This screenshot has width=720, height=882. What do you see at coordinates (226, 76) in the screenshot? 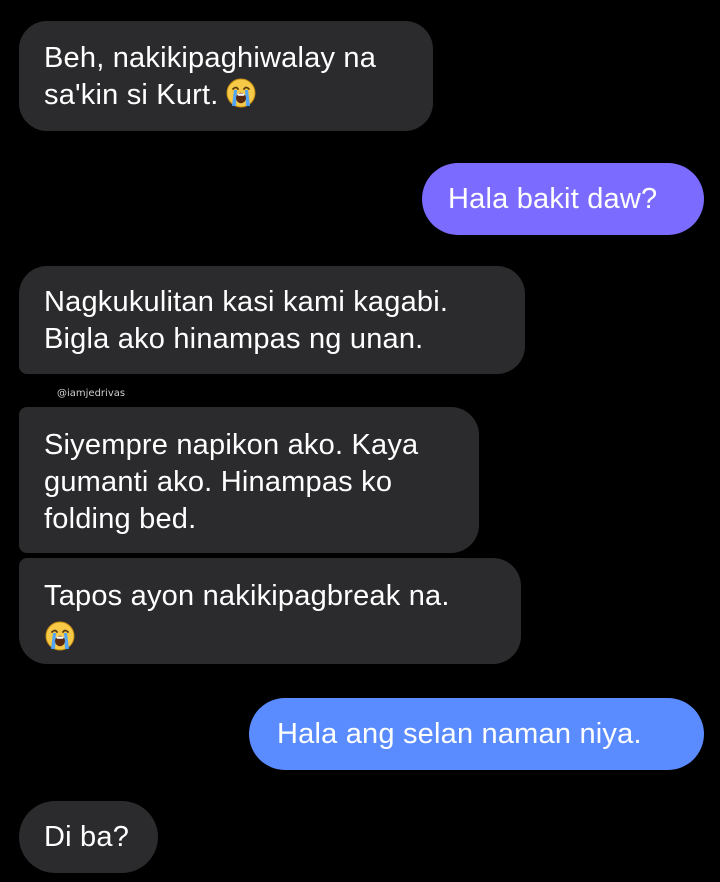
I see `message-bubble-incoming: Beh, nakikipaghiwalay na sa'kin si Kurt.` at bounding box center [226, 76].